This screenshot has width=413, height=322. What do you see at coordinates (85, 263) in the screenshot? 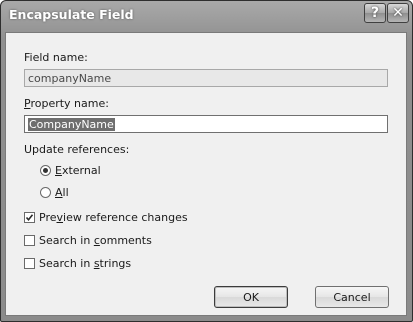
I see `checkbox-strings-label: Search in strings` at bounding box center [85, 263].